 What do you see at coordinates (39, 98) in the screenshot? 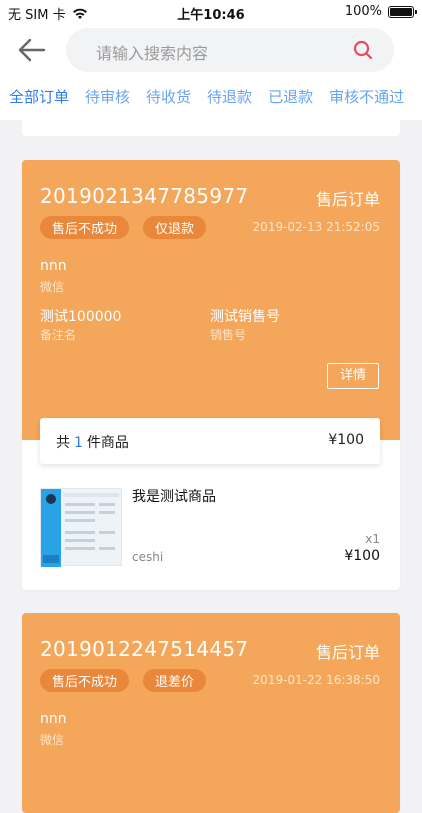
I see `tab-all-orders: 全部订单` at bounding box center [39, 98].